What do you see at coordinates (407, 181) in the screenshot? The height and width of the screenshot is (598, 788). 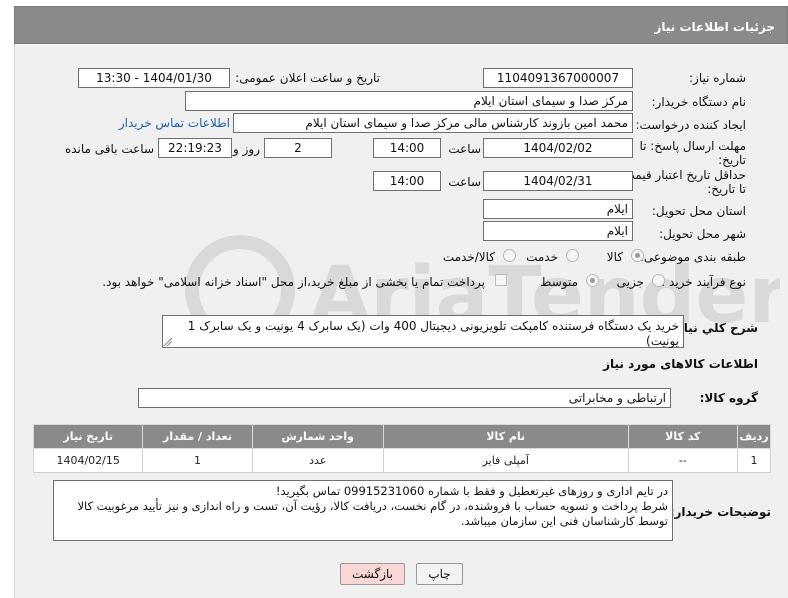 I see `validity-time-field: 14:00` at bounding box center [407, 181].